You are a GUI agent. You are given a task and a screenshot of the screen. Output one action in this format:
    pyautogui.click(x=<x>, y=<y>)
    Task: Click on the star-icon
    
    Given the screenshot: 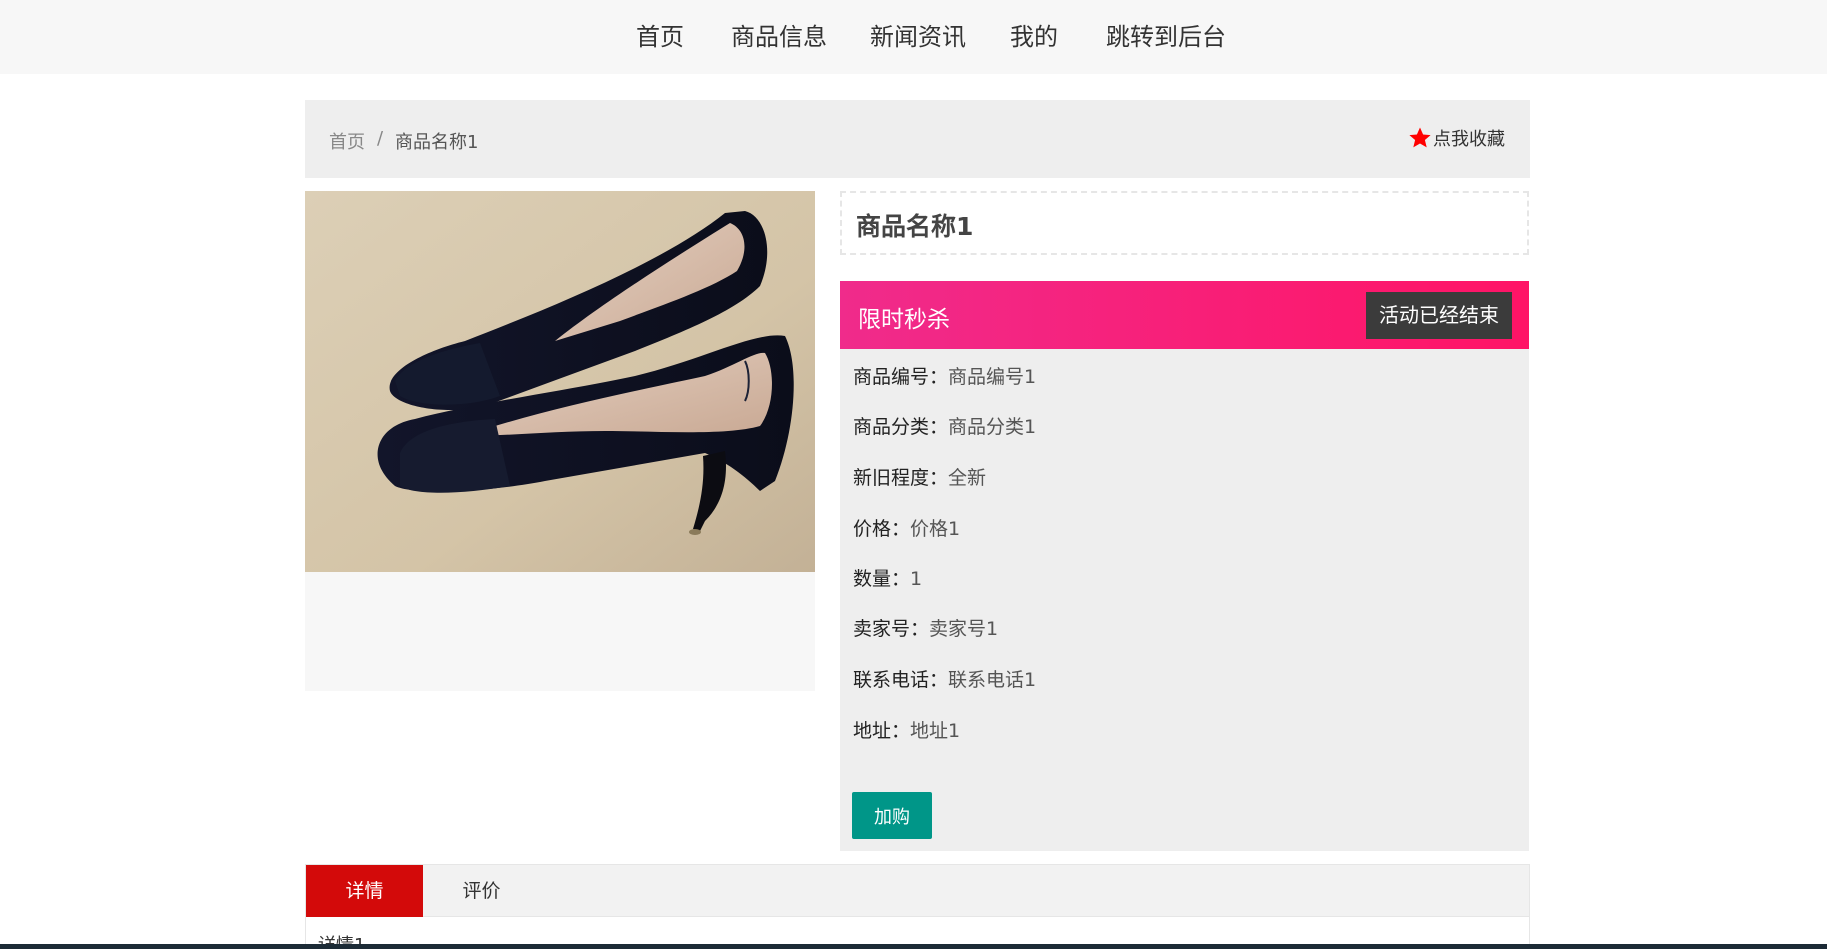 What is the action you would take?
    pyautogui.click(x=1420, y=137)
    